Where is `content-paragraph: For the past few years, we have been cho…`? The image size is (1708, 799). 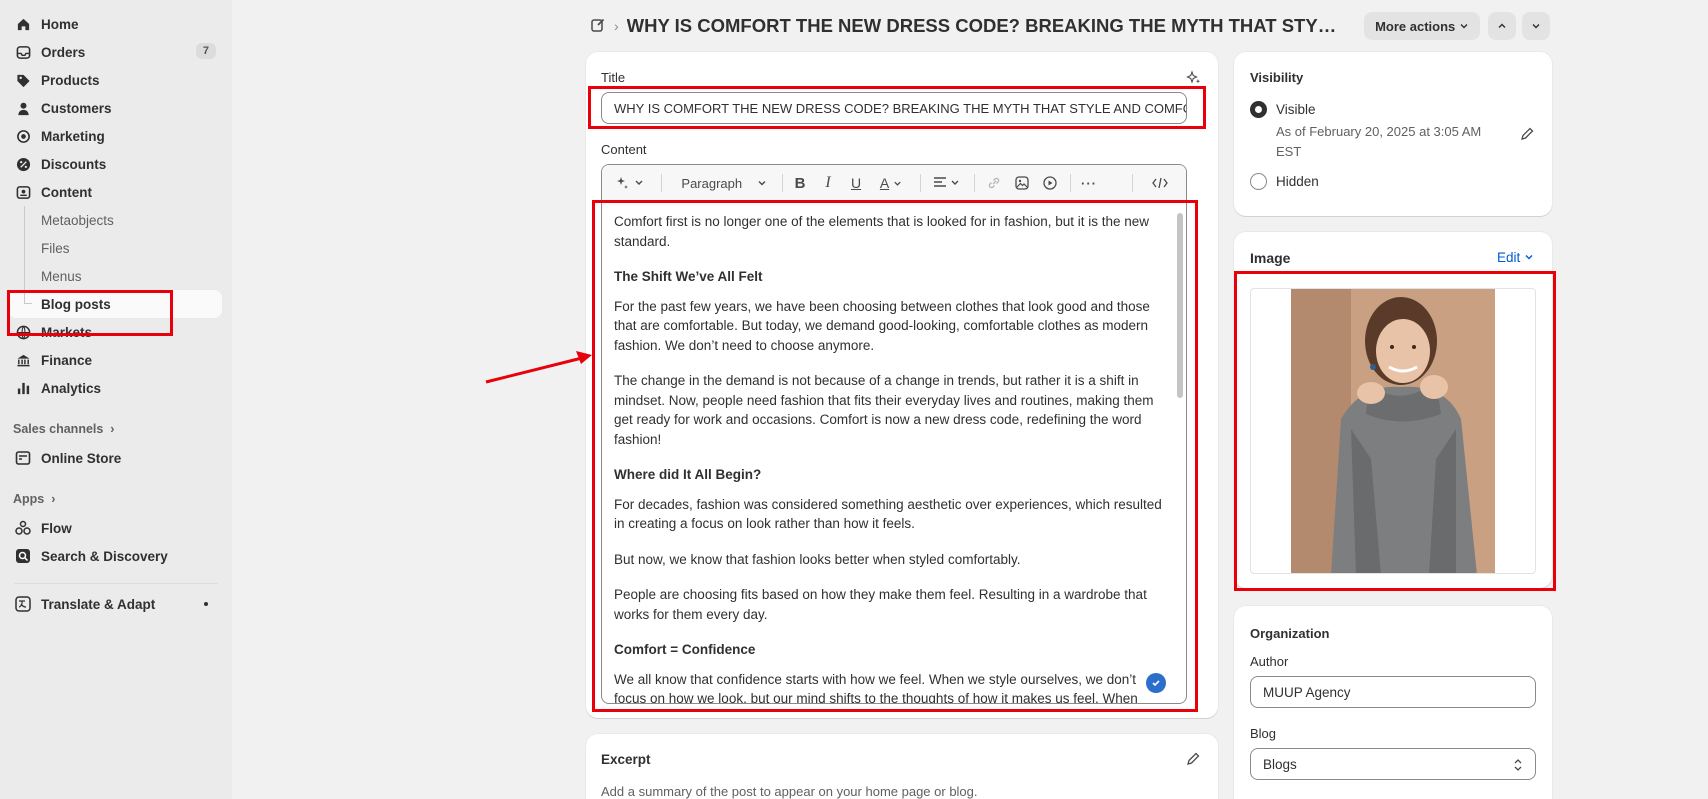
content-paragraph: For the past few years, we have been cho… is located at coordinates (882, 325).